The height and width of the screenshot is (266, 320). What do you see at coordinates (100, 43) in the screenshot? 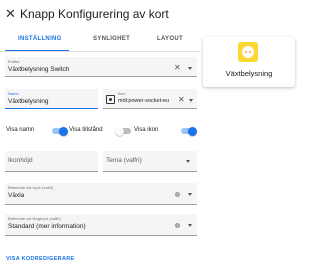
I see `tab-bar: INSTÄLLNING SYNLIGHET LAYOUT` at bounding box center [100, 43].